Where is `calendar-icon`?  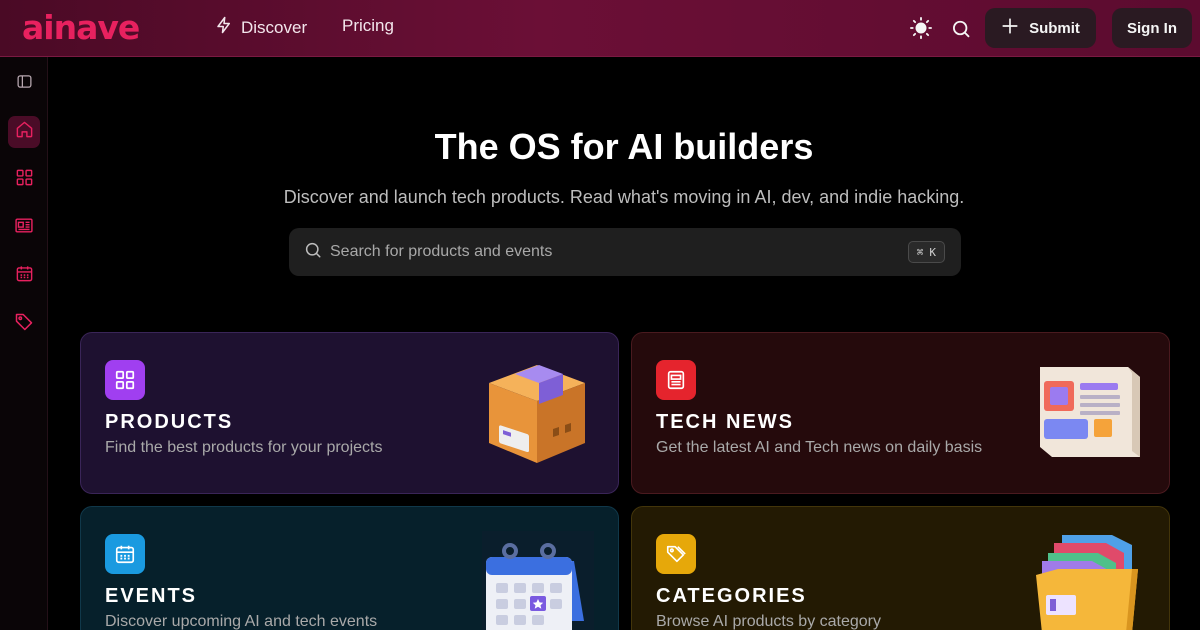
calendar-icon is located at coordinates (24, 276).